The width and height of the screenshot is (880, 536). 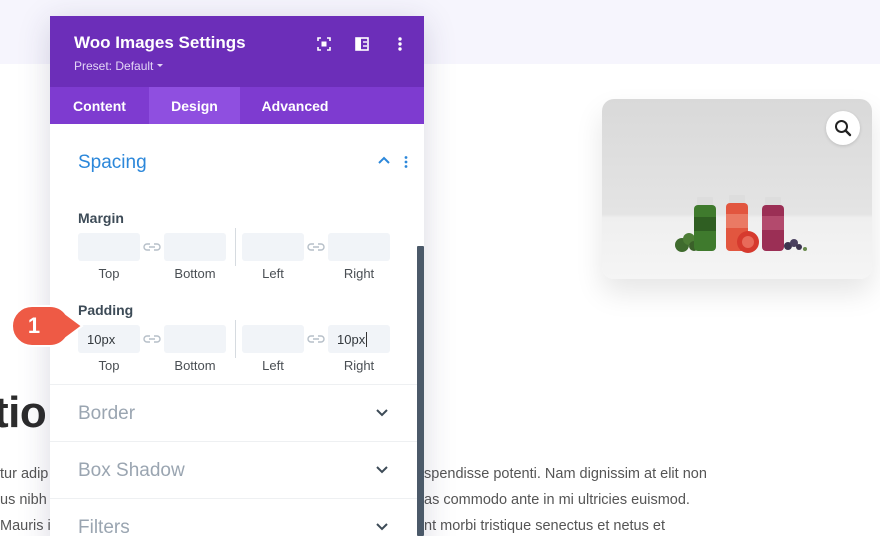 What do you see at coordinates (160, 65) in the screenshot?
I see `preset-dropdown-icon` at bounding box center [160, 65].